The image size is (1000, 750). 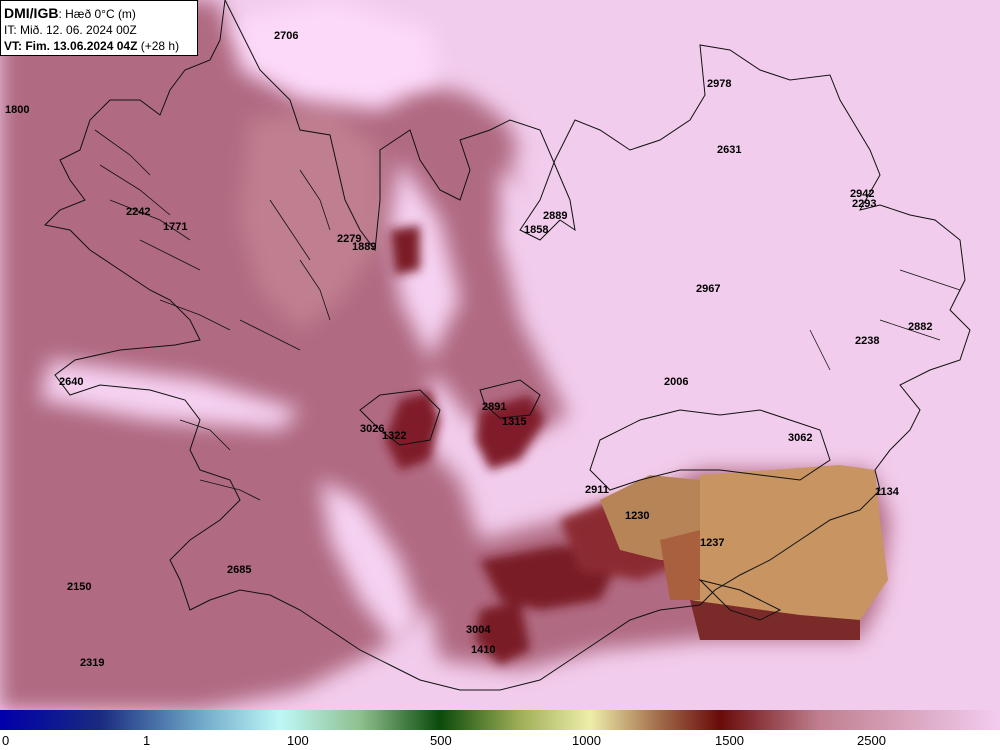 What do you see at coordinates (394, 436) in the screenshot?
I see `station-value: 1322` at bounding box center [394, 436].